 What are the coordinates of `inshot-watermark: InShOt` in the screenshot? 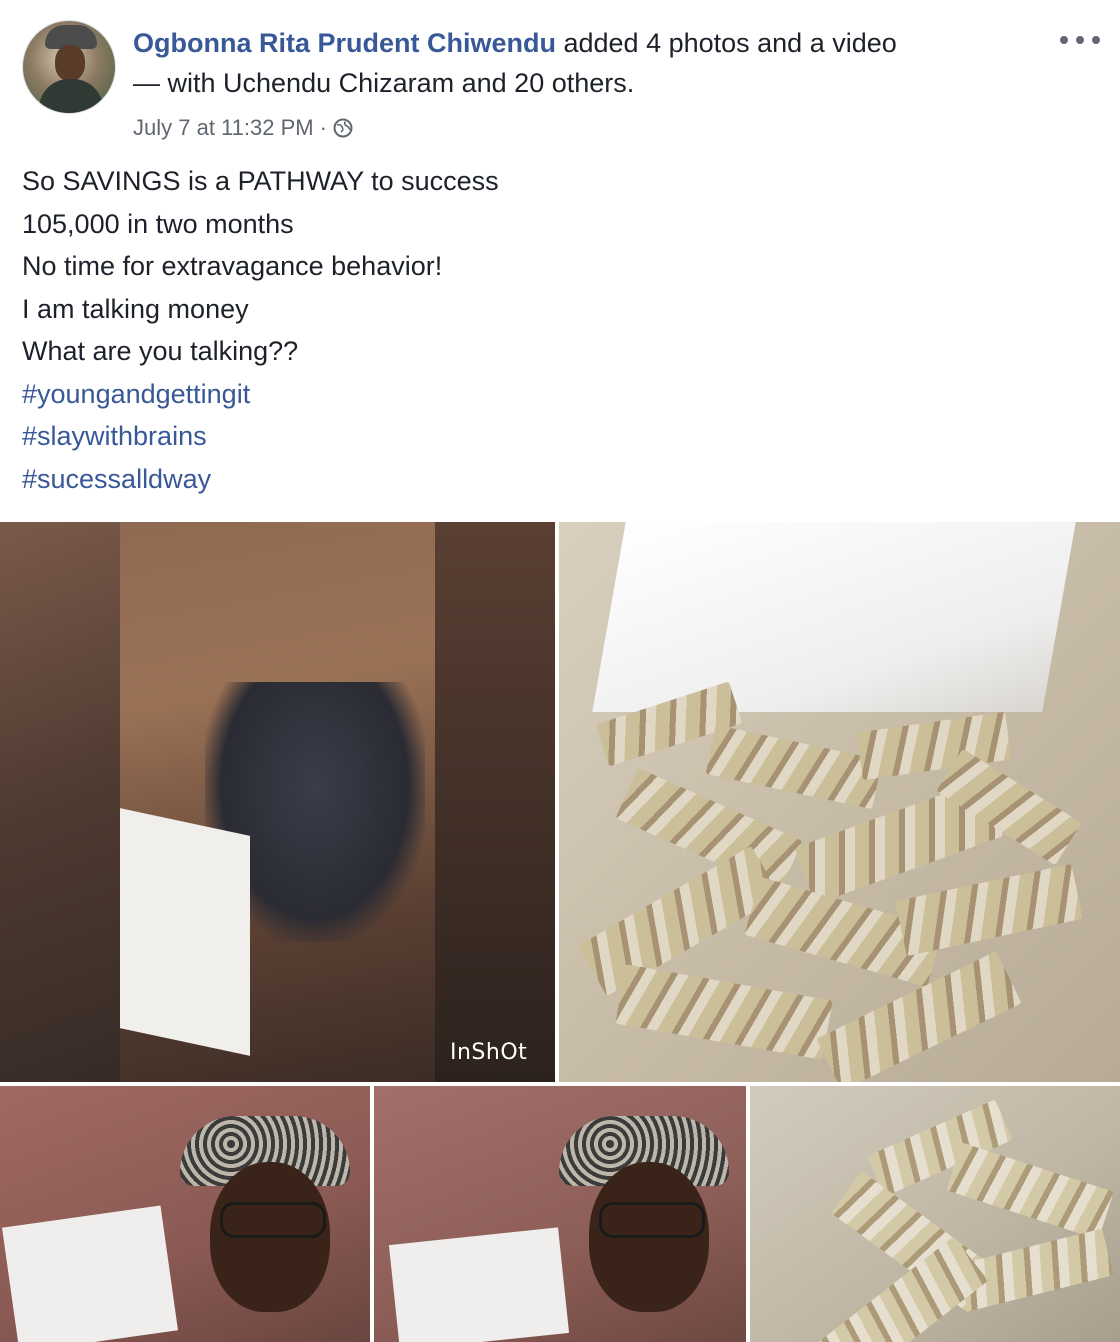 It's located at (489, 1052).